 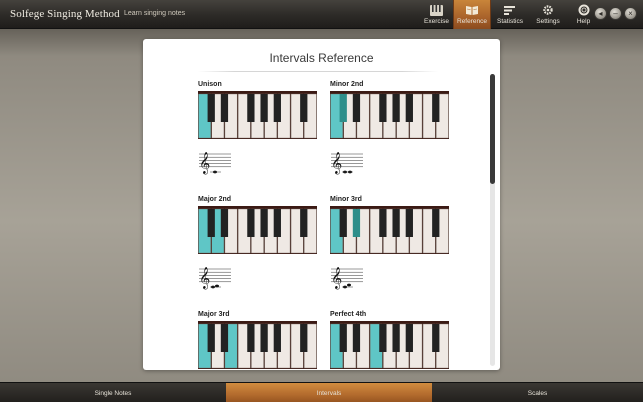 I want to click on interval-card: Perfect 4th𝄞, so click(x=390, y=340).